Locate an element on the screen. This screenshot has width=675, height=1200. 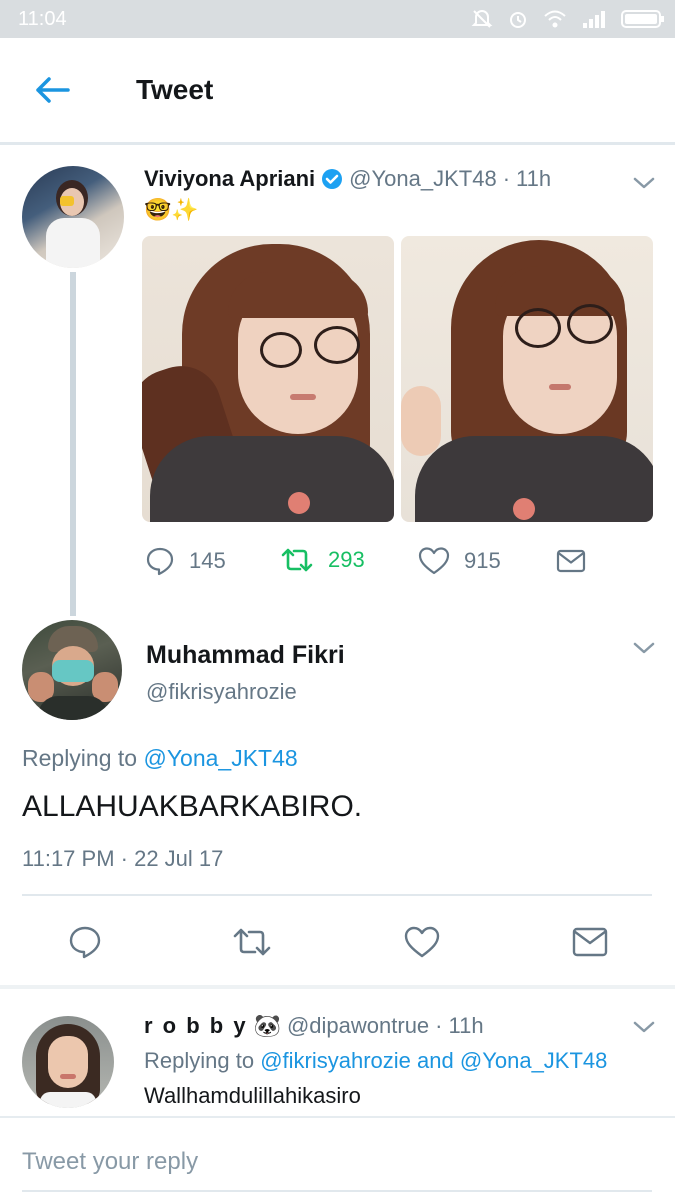
top-bar: Tweet is located at coordinates (337, 91).